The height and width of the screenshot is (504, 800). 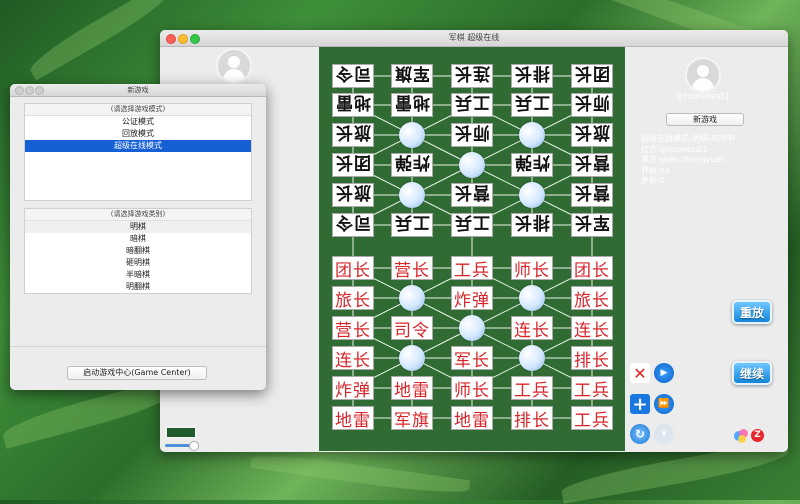 What do you see at coordinates (688, 138) in the screenshot?
I see `info-mode: 超级在线模式-明棋-布阵中` at bounding box center [688, 138].